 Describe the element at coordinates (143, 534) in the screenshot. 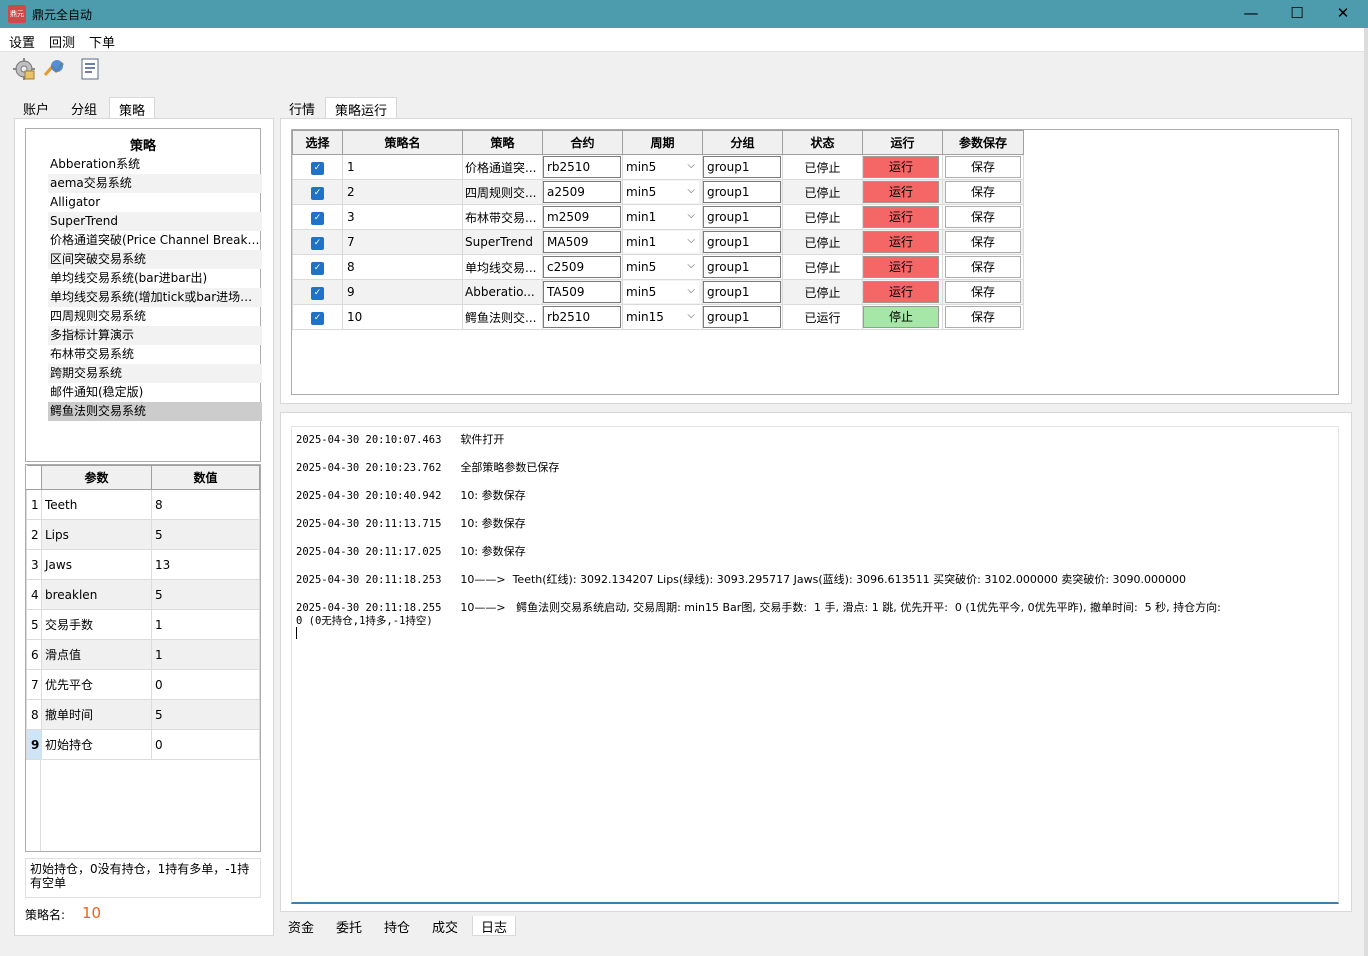

I see `param-row: 2 Lips 5` at that location.